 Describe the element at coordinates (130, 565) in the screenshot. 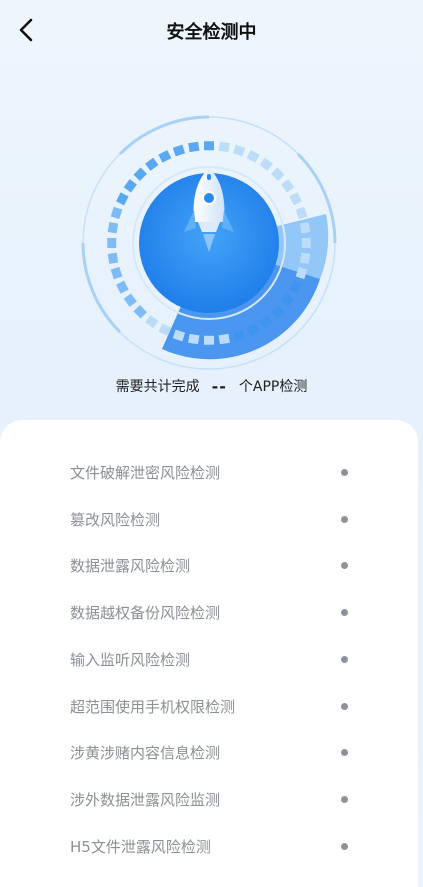

I see `check-item-label: 数据泄露风险检测` at that location.